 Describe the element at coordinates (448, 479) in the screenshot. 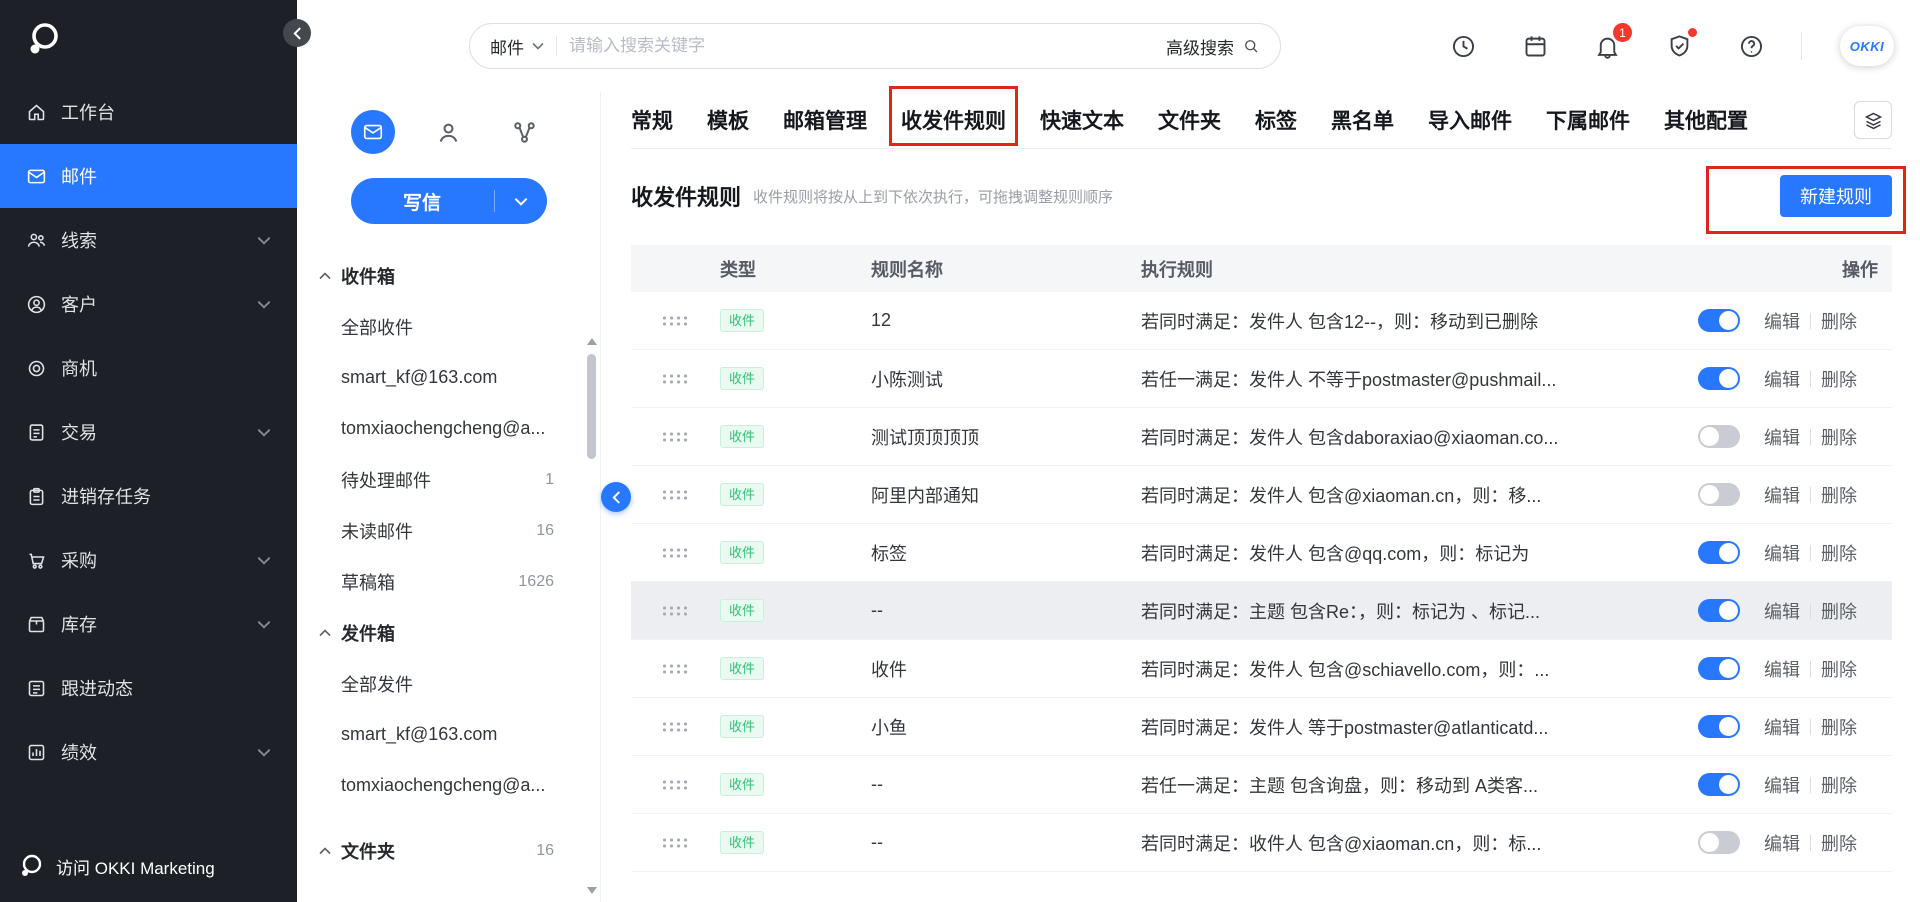

I see `folder-item-pending: 待处理邮件 1` at that location.